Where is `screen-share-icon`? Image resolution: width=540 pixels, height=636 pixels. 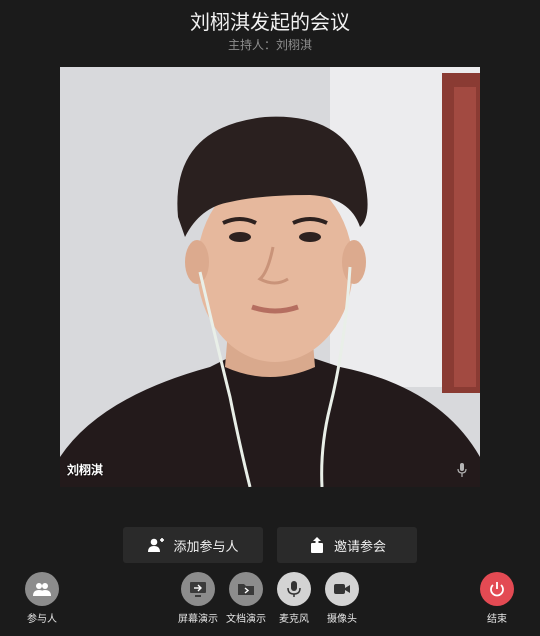
screen-share-icon is located at coordinates (198, 589).